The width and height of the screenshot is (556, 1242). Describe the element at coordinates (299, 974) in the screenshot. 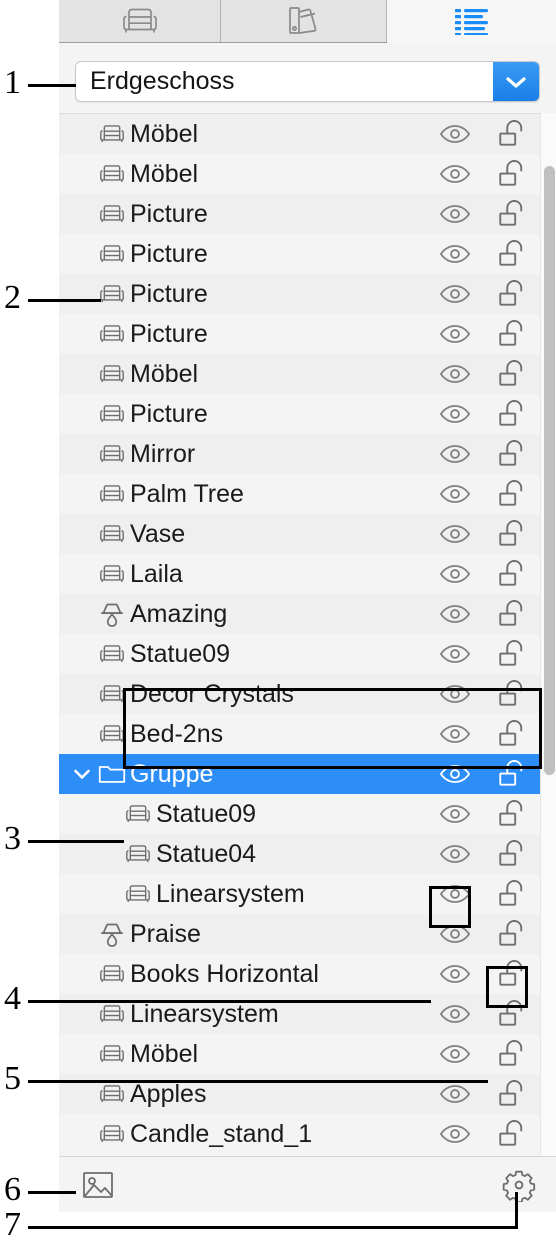

I see `list-item: Books Horizontal` at that location.